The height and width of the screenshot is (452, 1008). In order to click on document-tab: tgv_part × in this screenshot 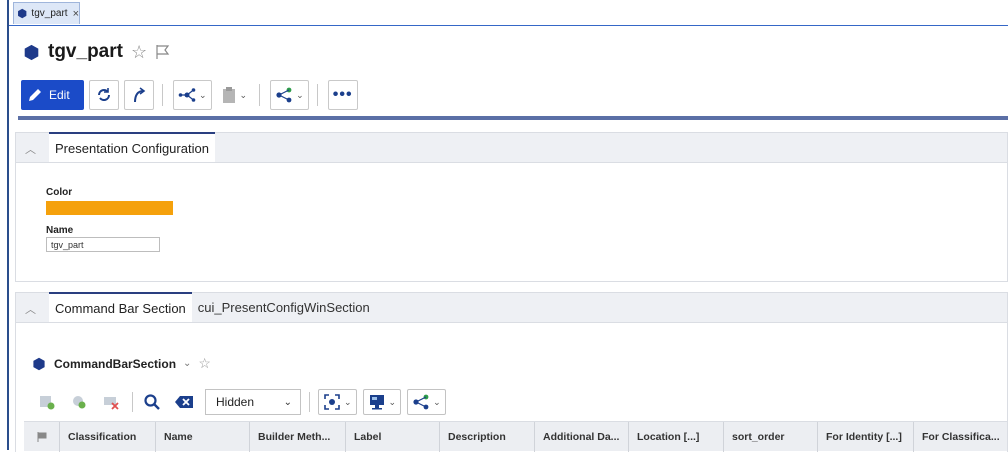, I will do `click(46, 13)`.